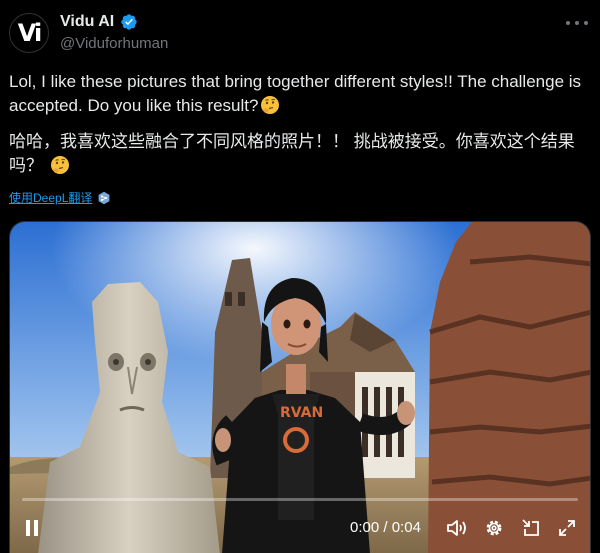 Image resolution: width=600 pixels, height=553 pixels. Describe the element at coordinates (50, 197) in the screenshot. I see `translation-label: 使用DeepL翻译` at that location.